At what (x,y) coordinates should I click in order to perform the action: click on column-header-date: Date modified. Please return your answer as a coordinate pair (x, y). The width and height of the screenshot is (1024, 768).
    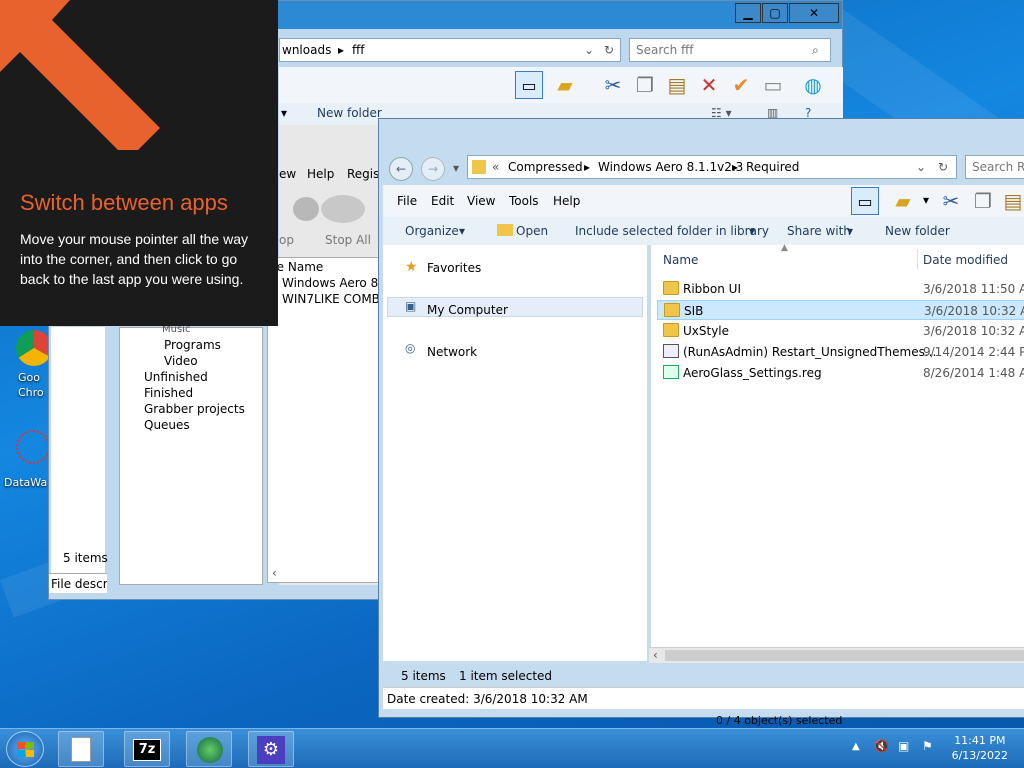
    Looking at the image, I should click on (965, 260).